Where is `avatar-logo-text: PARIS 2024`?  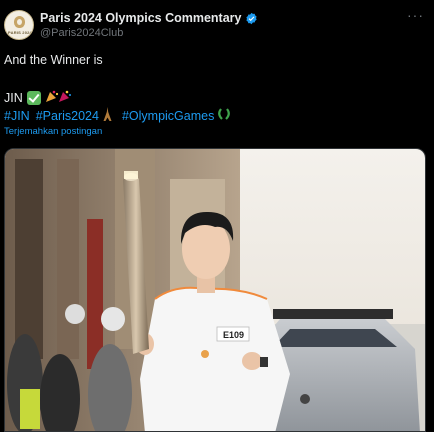 avatar-logo-text: PARIS 2024 is located at coordinates (20, 32).